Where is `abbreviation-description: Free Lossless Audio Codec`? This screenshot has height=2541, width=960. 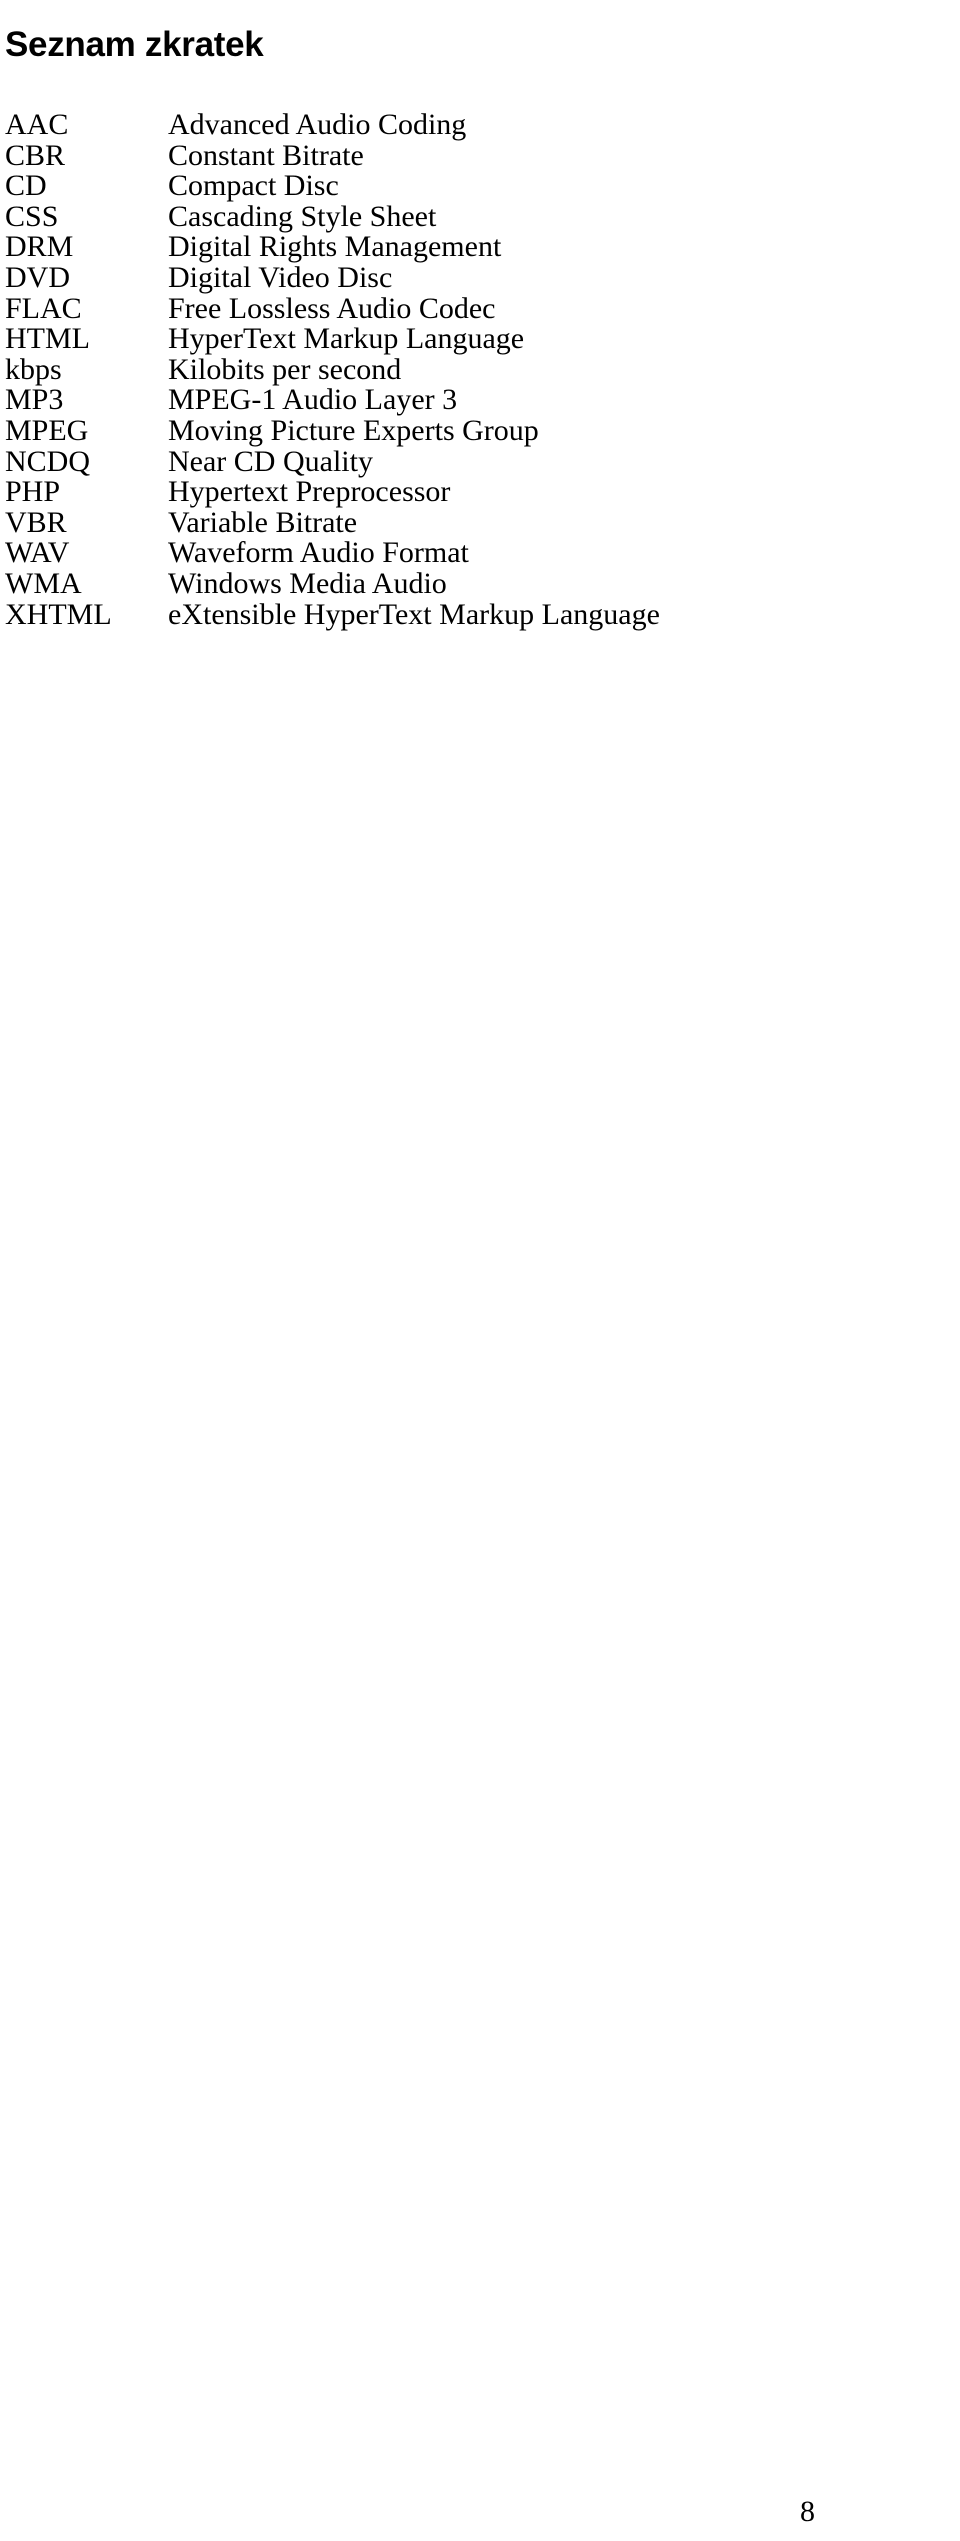
abbreviation-description: Free Lossless Audio Codec is located at coordinates (332, 308).